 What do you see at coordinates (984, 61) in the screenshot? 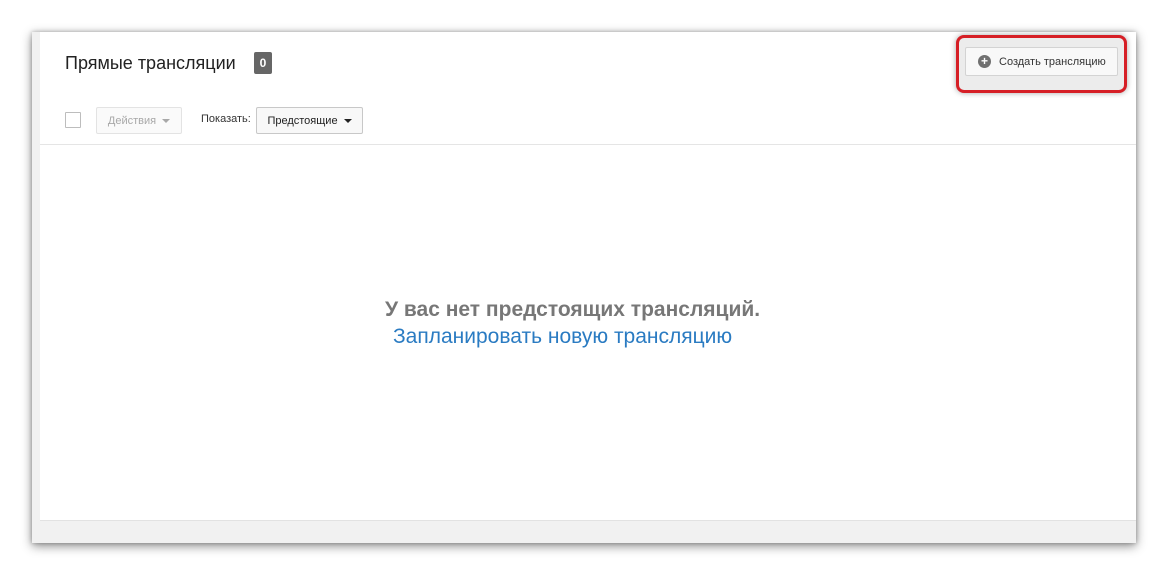
I see `plus-circle-icon: +` at bounding box center [984, 61].